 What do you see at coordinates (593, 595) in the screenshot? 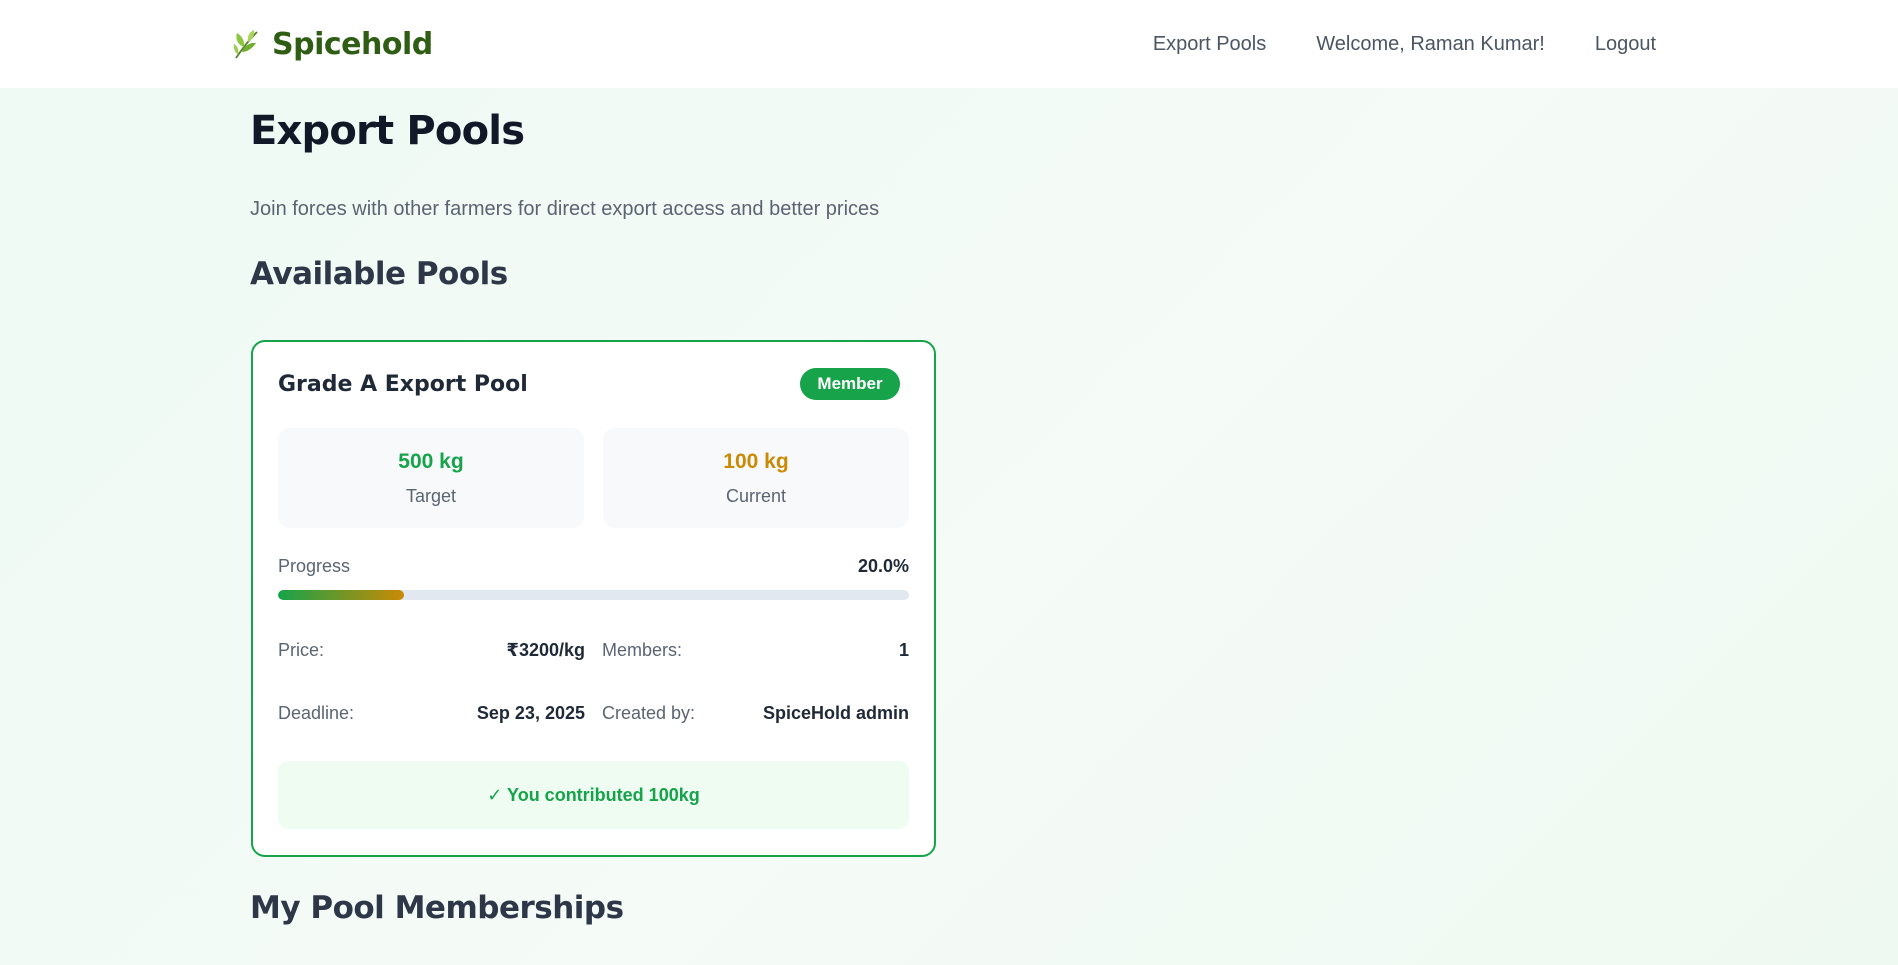
I see `progress-bar` at bounding box center [593, 595].